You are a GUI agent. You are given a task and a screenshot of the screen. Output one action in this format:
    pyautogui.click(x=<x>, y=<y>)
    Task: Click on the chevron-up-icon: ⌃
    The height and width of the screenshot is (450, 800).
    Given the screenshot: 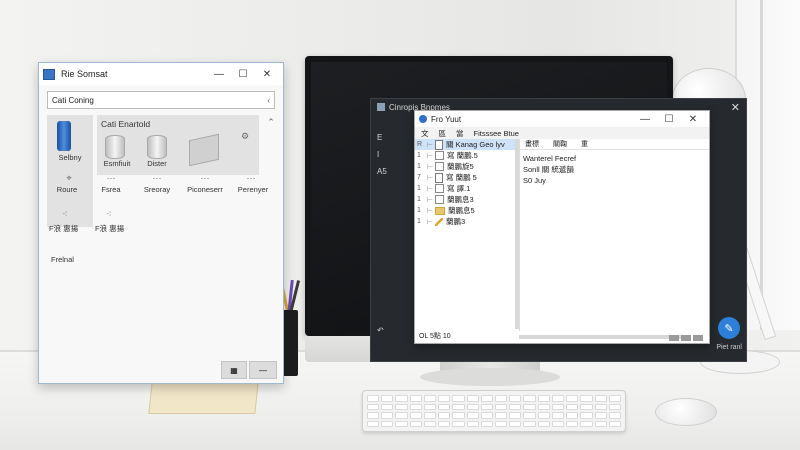 What is the action you would take?
    pyautogui.click(x=271, y=122)
    